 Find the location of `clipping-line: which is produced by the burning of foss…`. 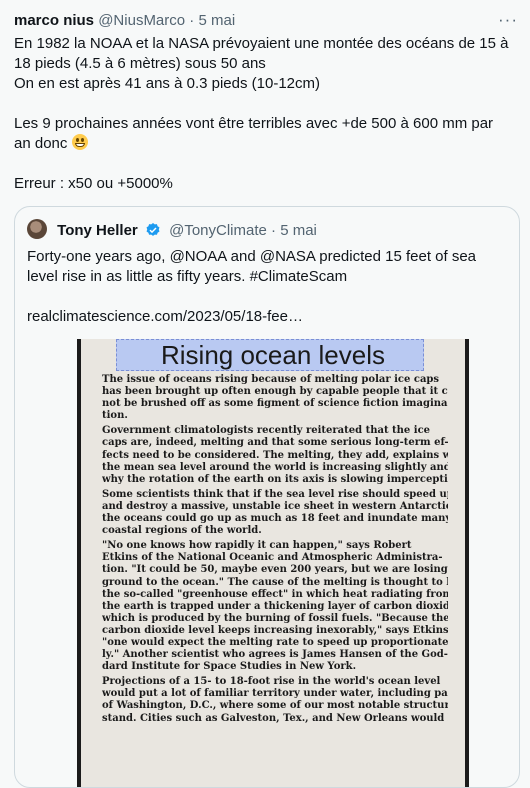

clipping-line: which is produced by the burning of foss… is located at coordinates (275, 618).